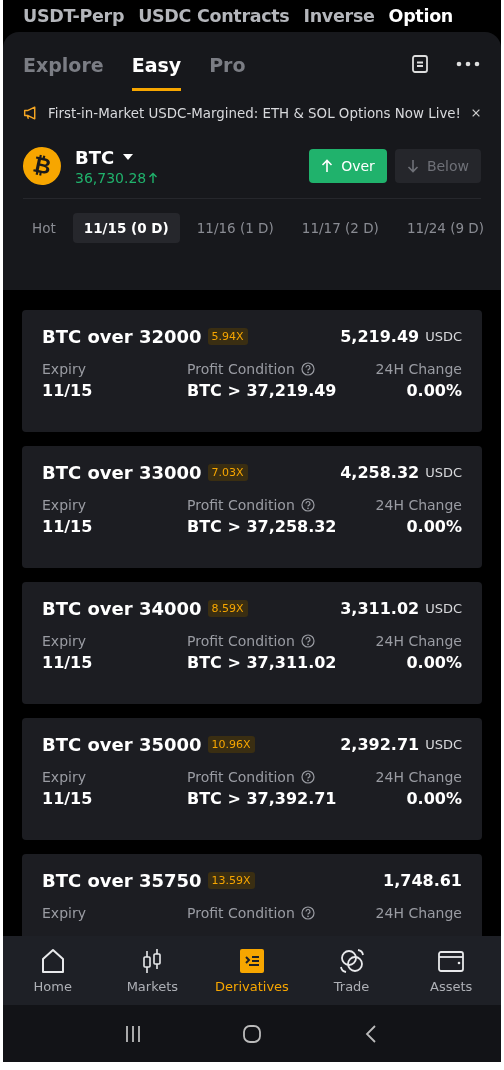 The image size is (504, 1070). What do you see at coordinates (63, 64) in the screenshot?
I see `mode-tab: Explore` at bounding box center [63, 64].